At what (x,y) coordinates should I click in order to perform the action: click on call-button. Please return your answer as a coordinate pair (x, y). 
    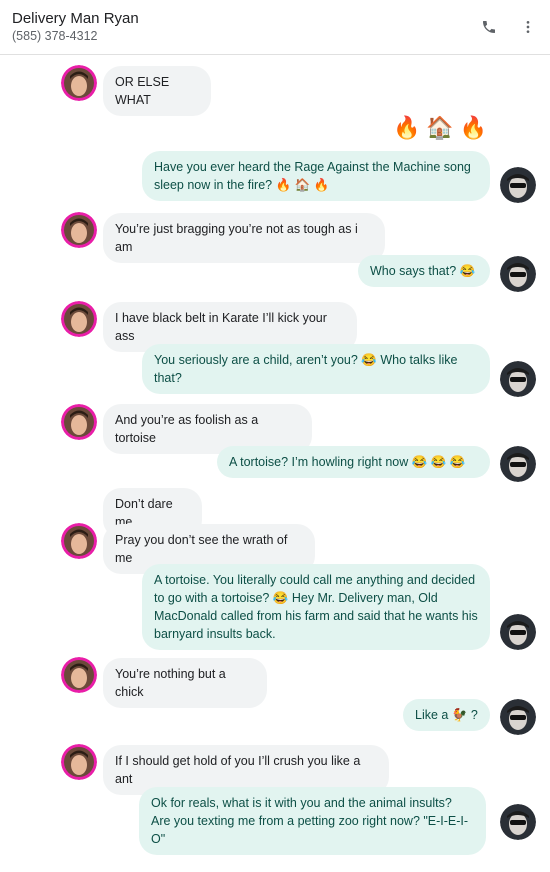
    Looking at the image, I should click on (489, 27).